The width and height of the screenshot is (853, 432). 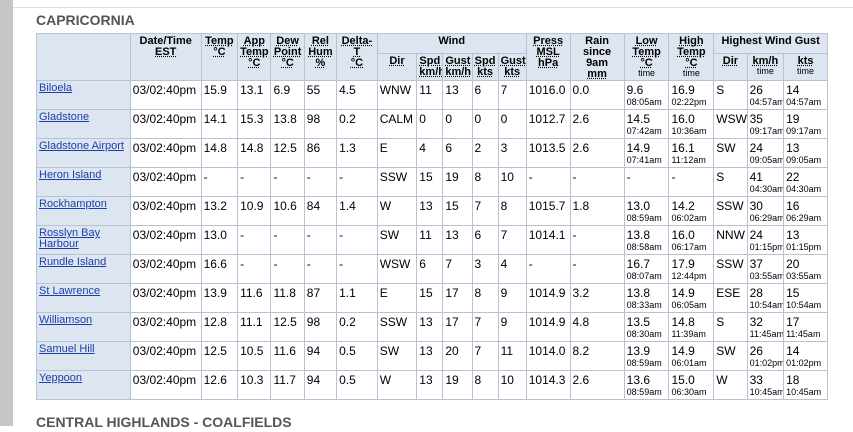 I want to click on cell-spdk: 3, so click(x=485, y=269).